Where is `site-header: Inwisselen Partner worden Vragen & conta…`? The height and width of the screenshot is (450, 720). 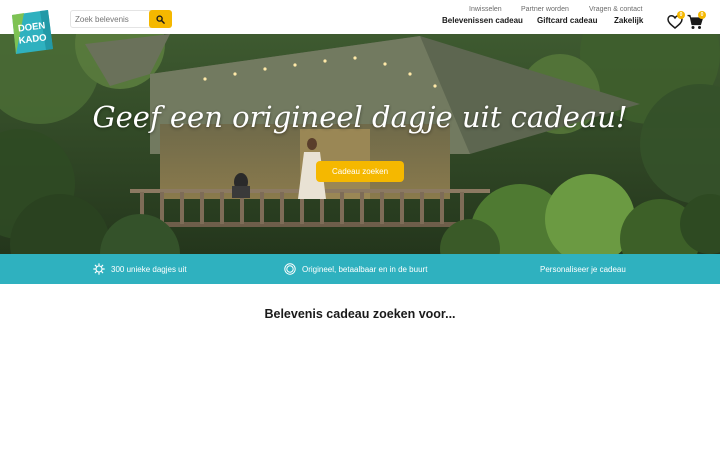
site-header: Inwisselen Partner worden Vragen & conta… is located at coordinates (360, 17).